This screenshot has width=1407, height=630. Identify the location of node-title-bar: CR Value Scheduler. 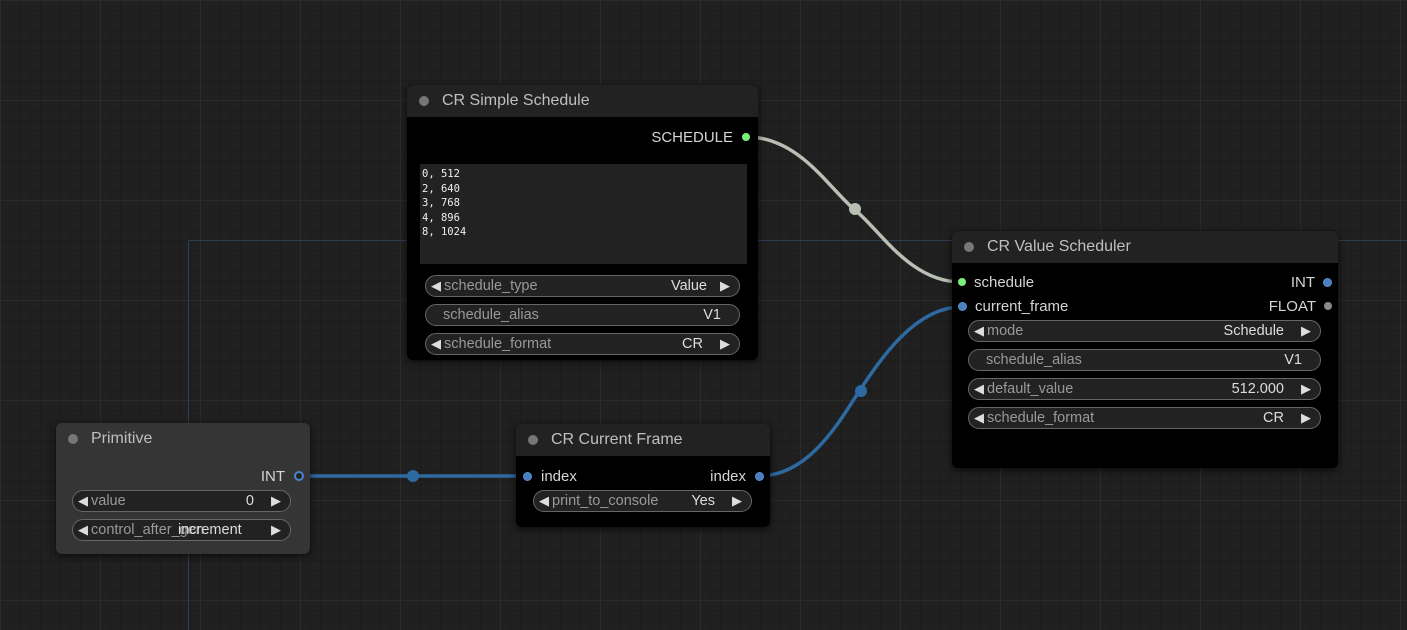
(1145, 247).